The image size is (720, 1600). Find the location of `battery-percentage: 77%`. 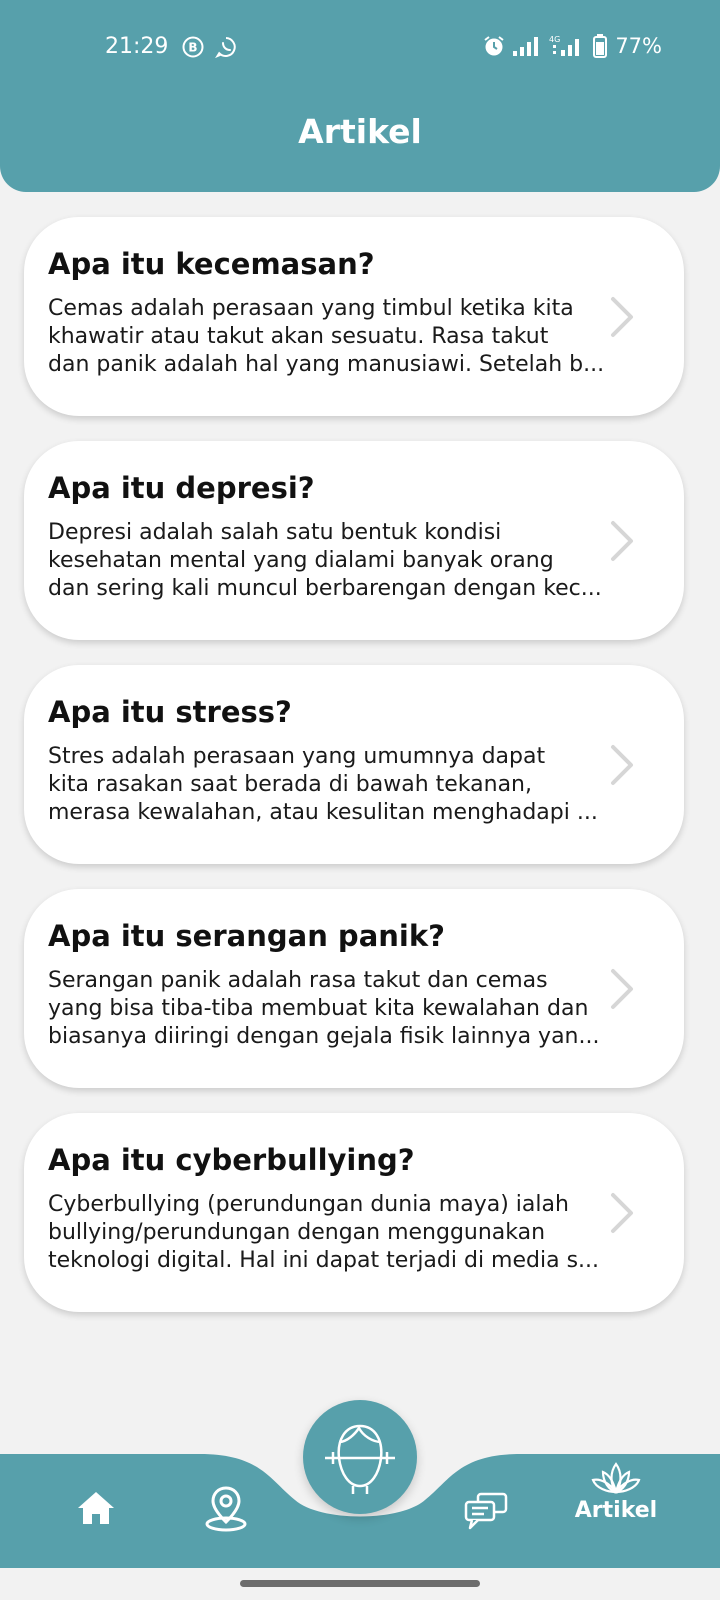

battery-percentage: 77% is located at coordinates (638, 46).